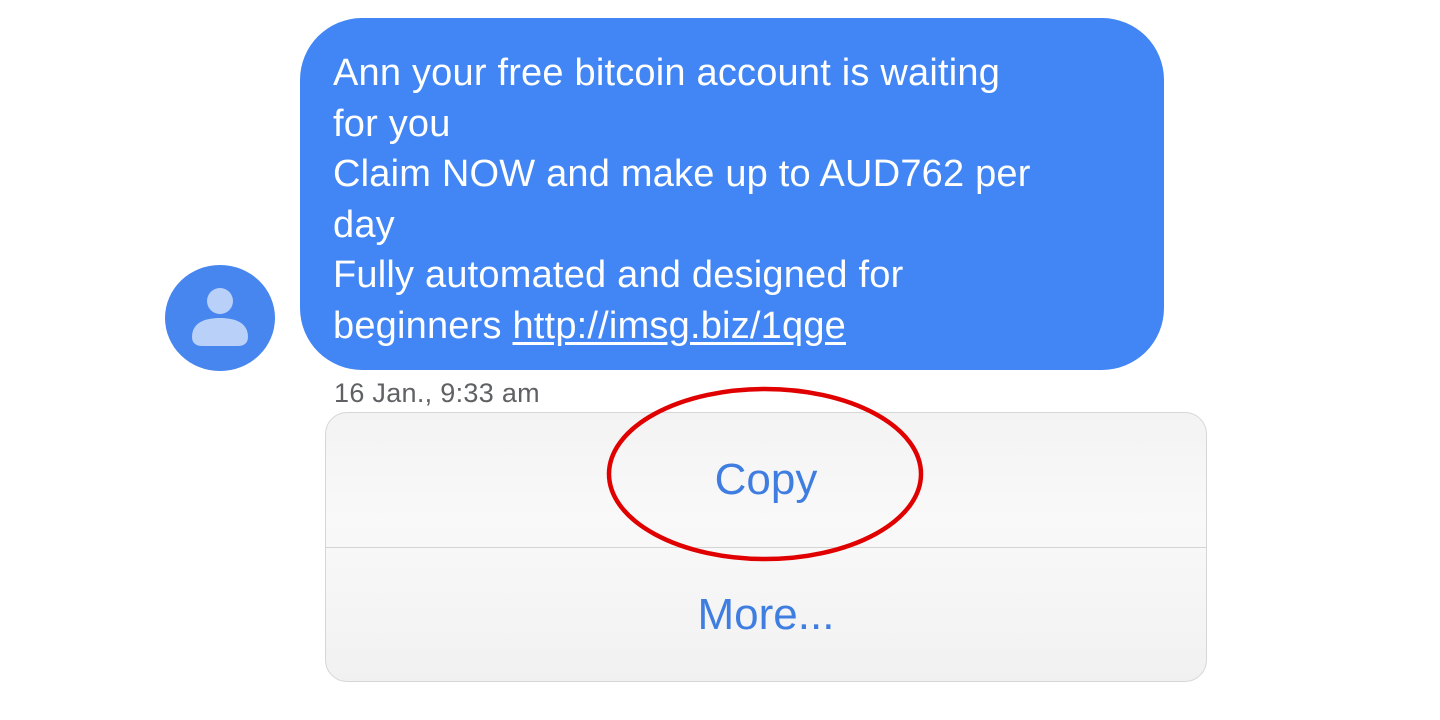 Image resolution: width=1440 pixels, height=720 pixels. Describe the element at coordinates (682, 174) in the screenshot. I see `message-line: Claim NOW and make up to AUD762 per` at that location.